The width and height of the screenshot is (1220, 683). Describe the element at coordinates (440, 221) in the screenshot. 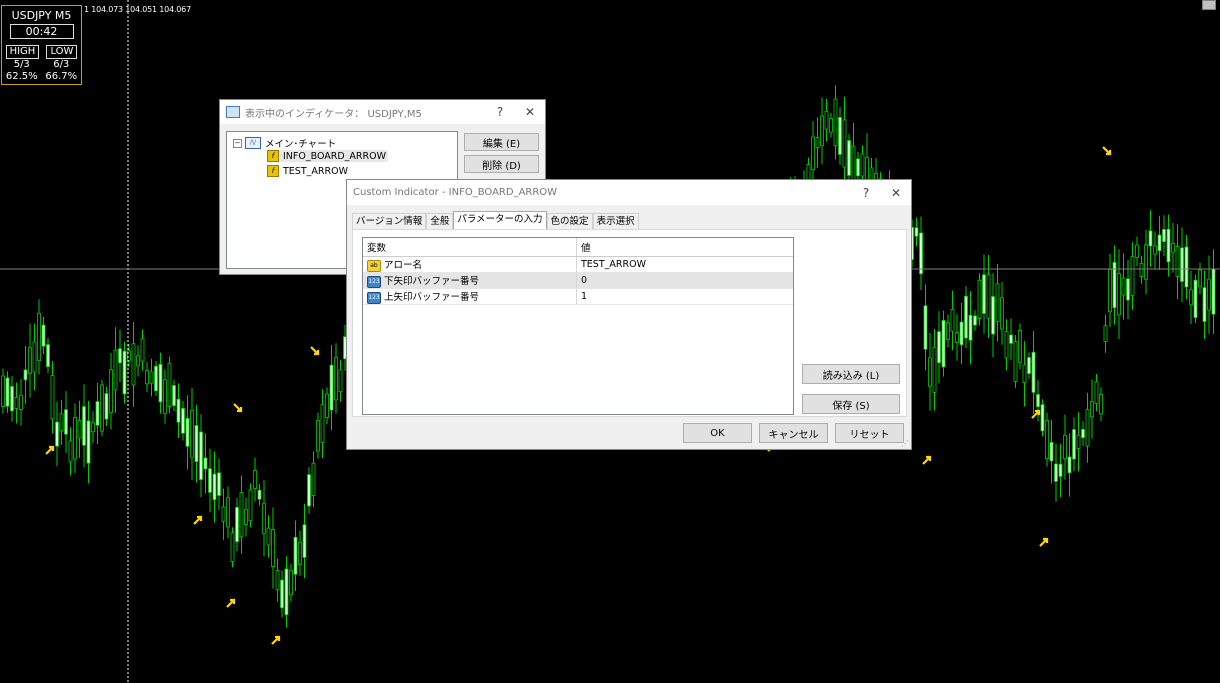

I see `tab-general: 全般` at that location.